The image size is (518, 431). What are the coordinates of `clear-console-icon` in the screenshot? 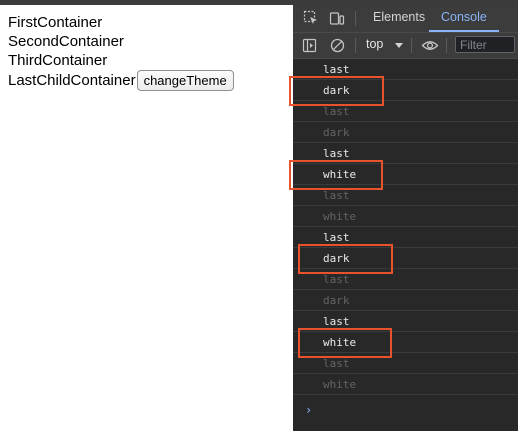 It's located at (337, 45).